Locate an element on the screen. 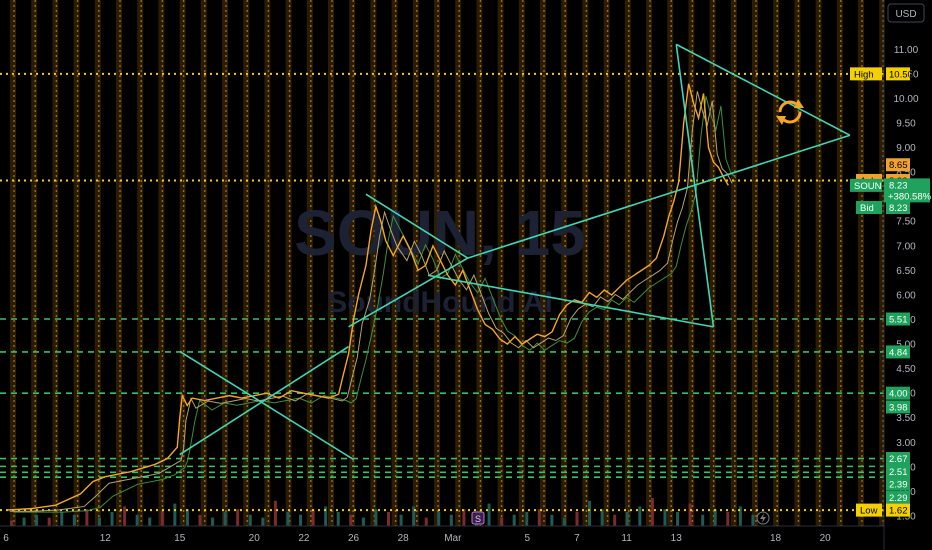 The height and width of the screenshot is (550, 932). price-tag-value: 5.51 is located at coordinates (898, 320).